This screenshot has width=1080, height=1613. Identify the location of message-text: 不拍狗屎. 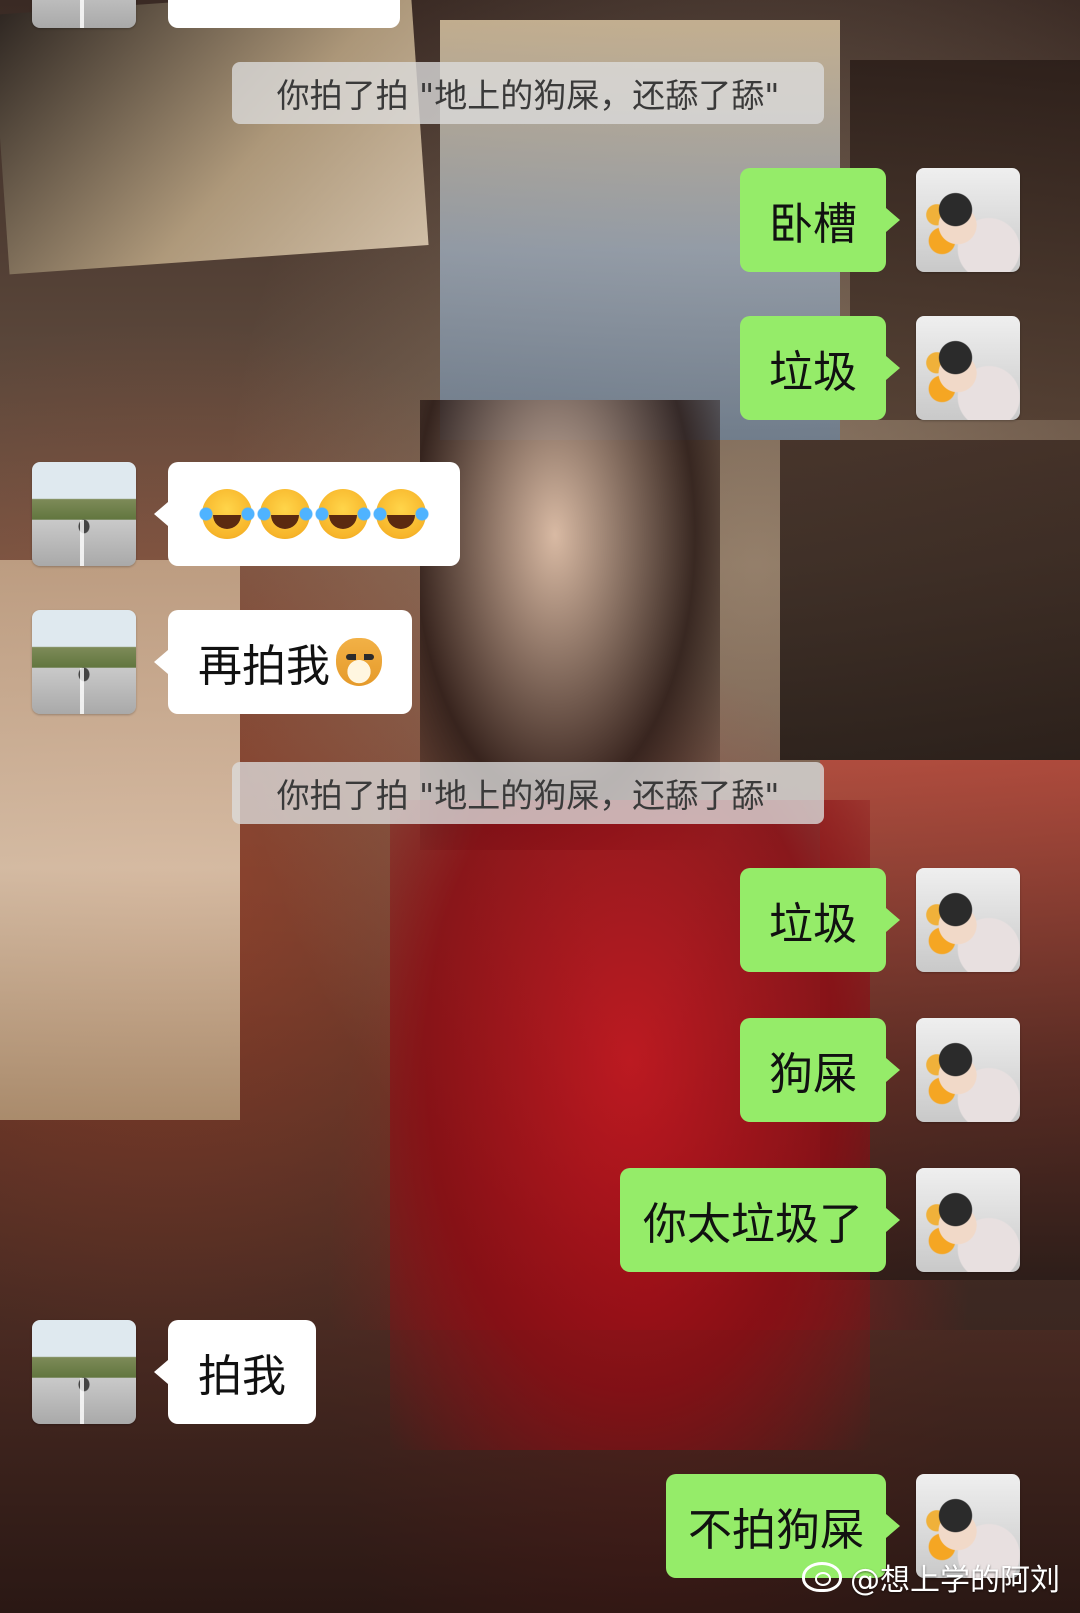
(776, 1530).